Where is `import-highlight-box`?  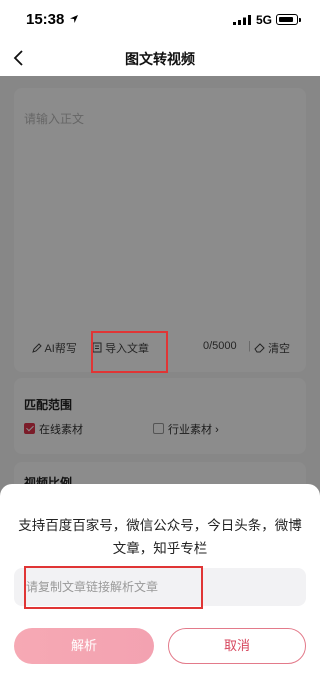 import-highlight-box is located at coordinates (129, 352).